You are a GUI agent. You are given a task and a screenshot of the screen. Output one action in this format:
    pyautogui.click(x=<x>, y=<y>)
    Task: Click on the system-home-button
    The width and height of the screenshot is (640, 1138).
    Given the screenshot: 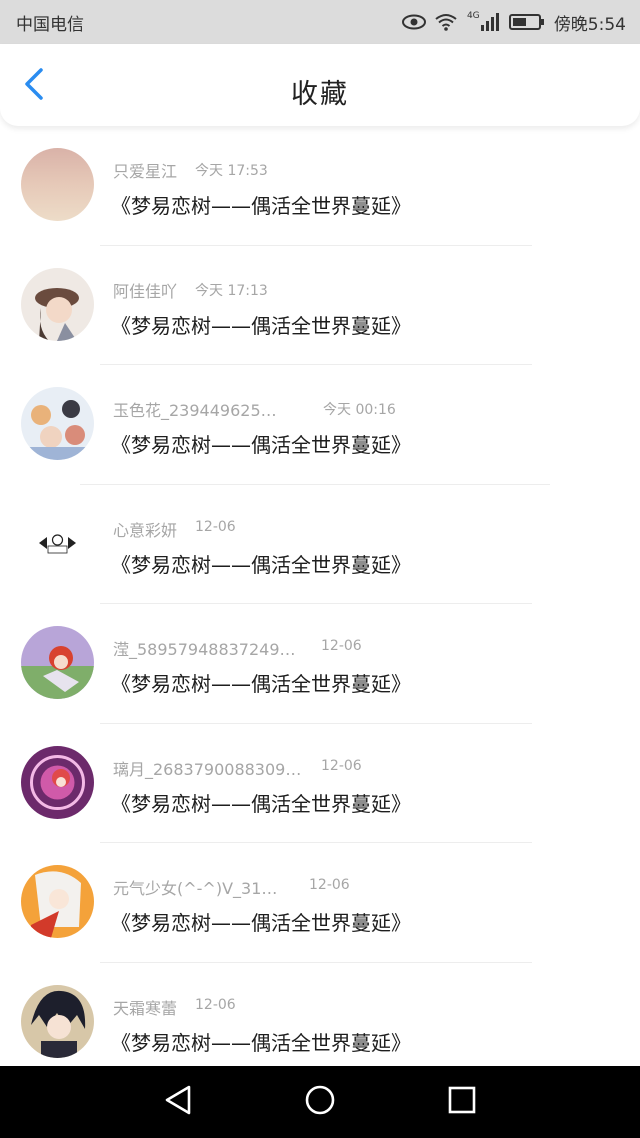 What is the action you would take?
    pyautogui.click(x=320, y=1102)
    